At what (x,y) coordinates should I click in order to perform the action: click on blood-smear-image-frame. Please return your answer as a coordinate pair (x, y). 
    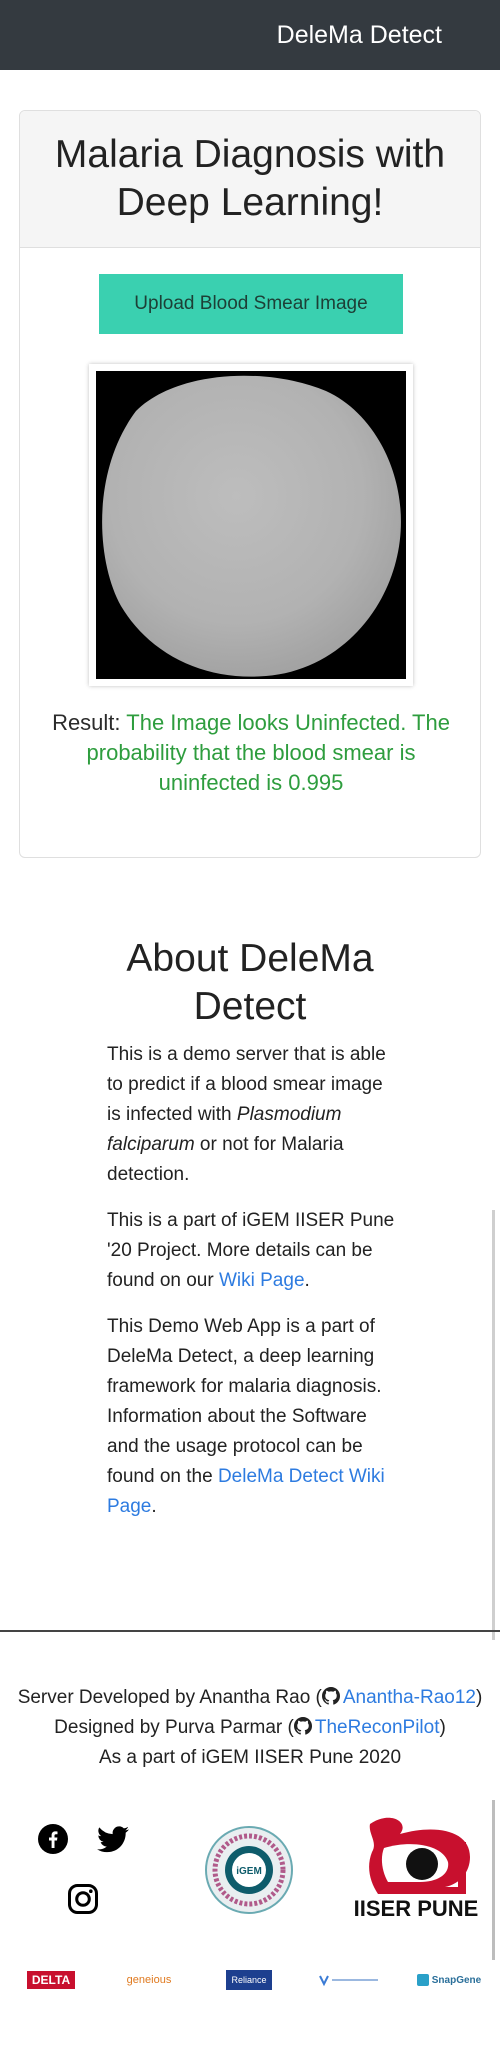
    Looking at the image, I should click on (251, 525).